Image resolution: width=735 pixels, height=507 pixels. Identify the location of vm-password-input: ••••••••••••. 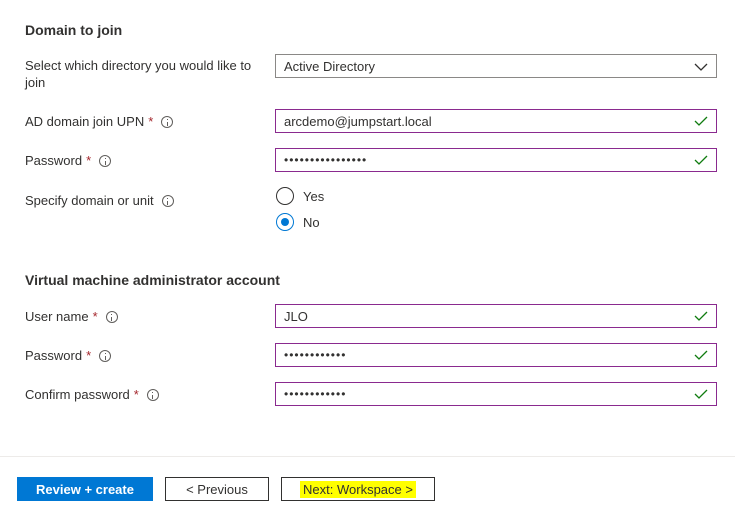
(496, 355).